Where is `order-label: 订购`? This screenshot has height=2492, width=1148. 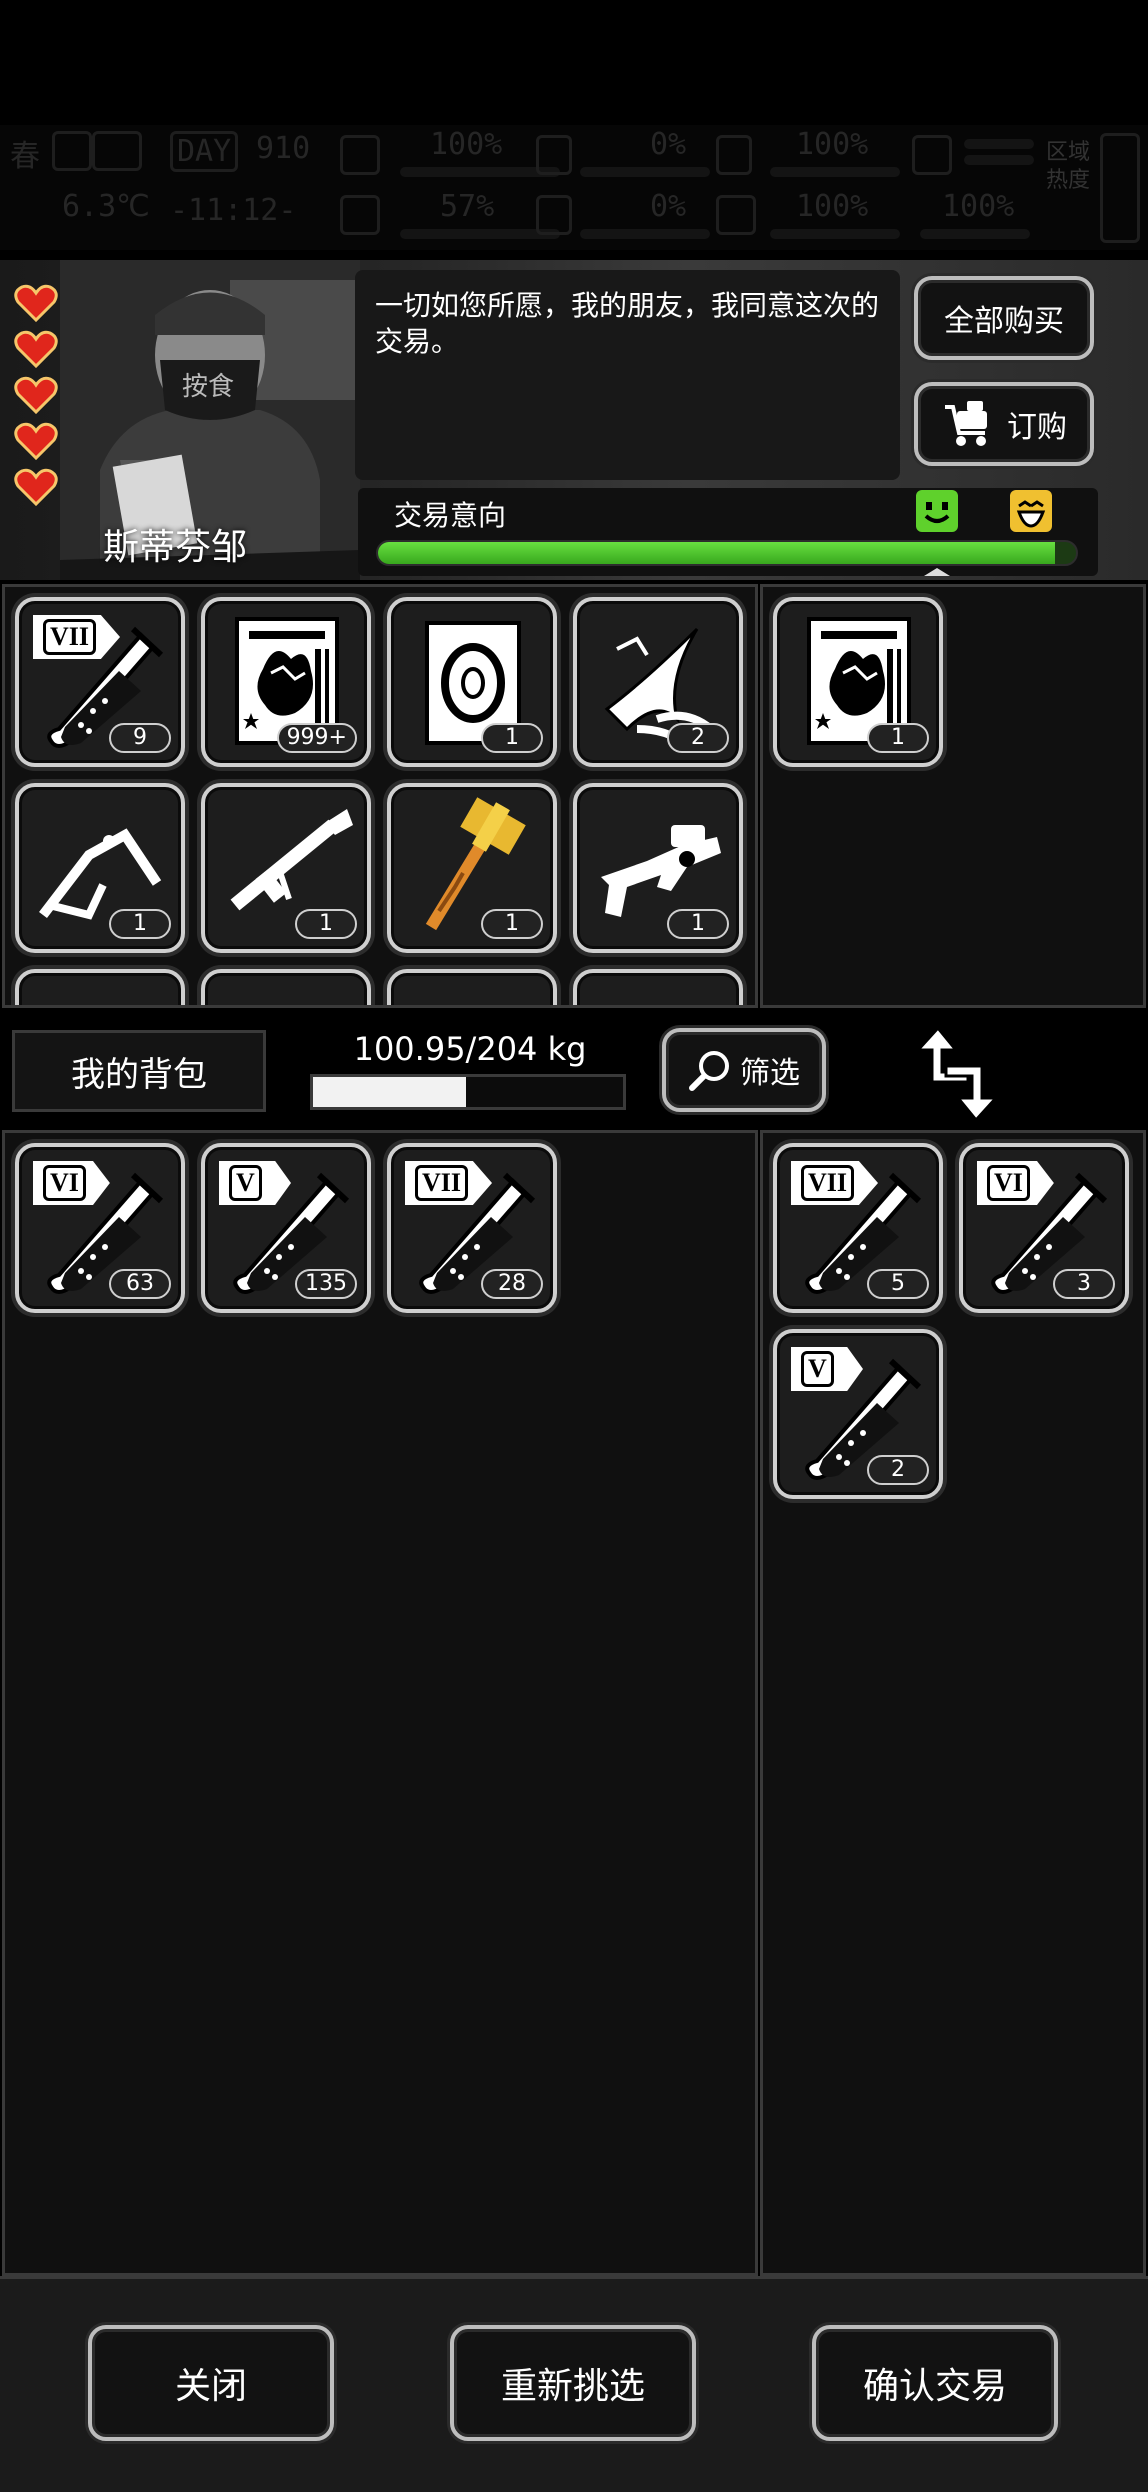 order-label: 订购 is located at coordinates (1037, 427).